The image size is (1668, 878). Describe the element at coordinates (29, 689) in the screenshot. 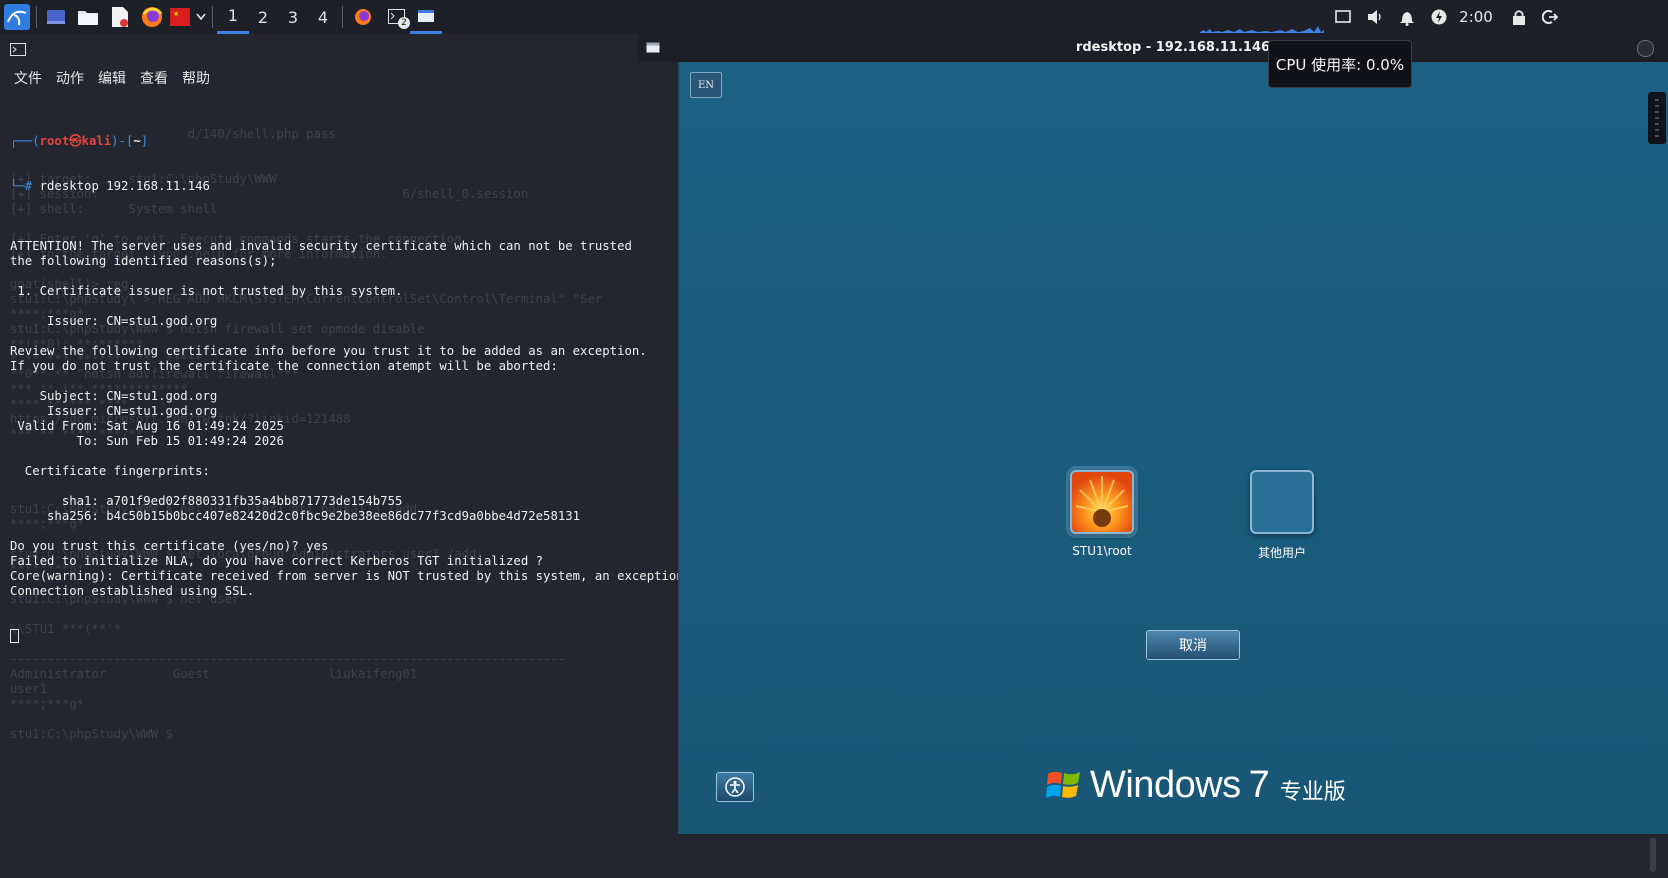

I see `ghost-line: user1` at that location.